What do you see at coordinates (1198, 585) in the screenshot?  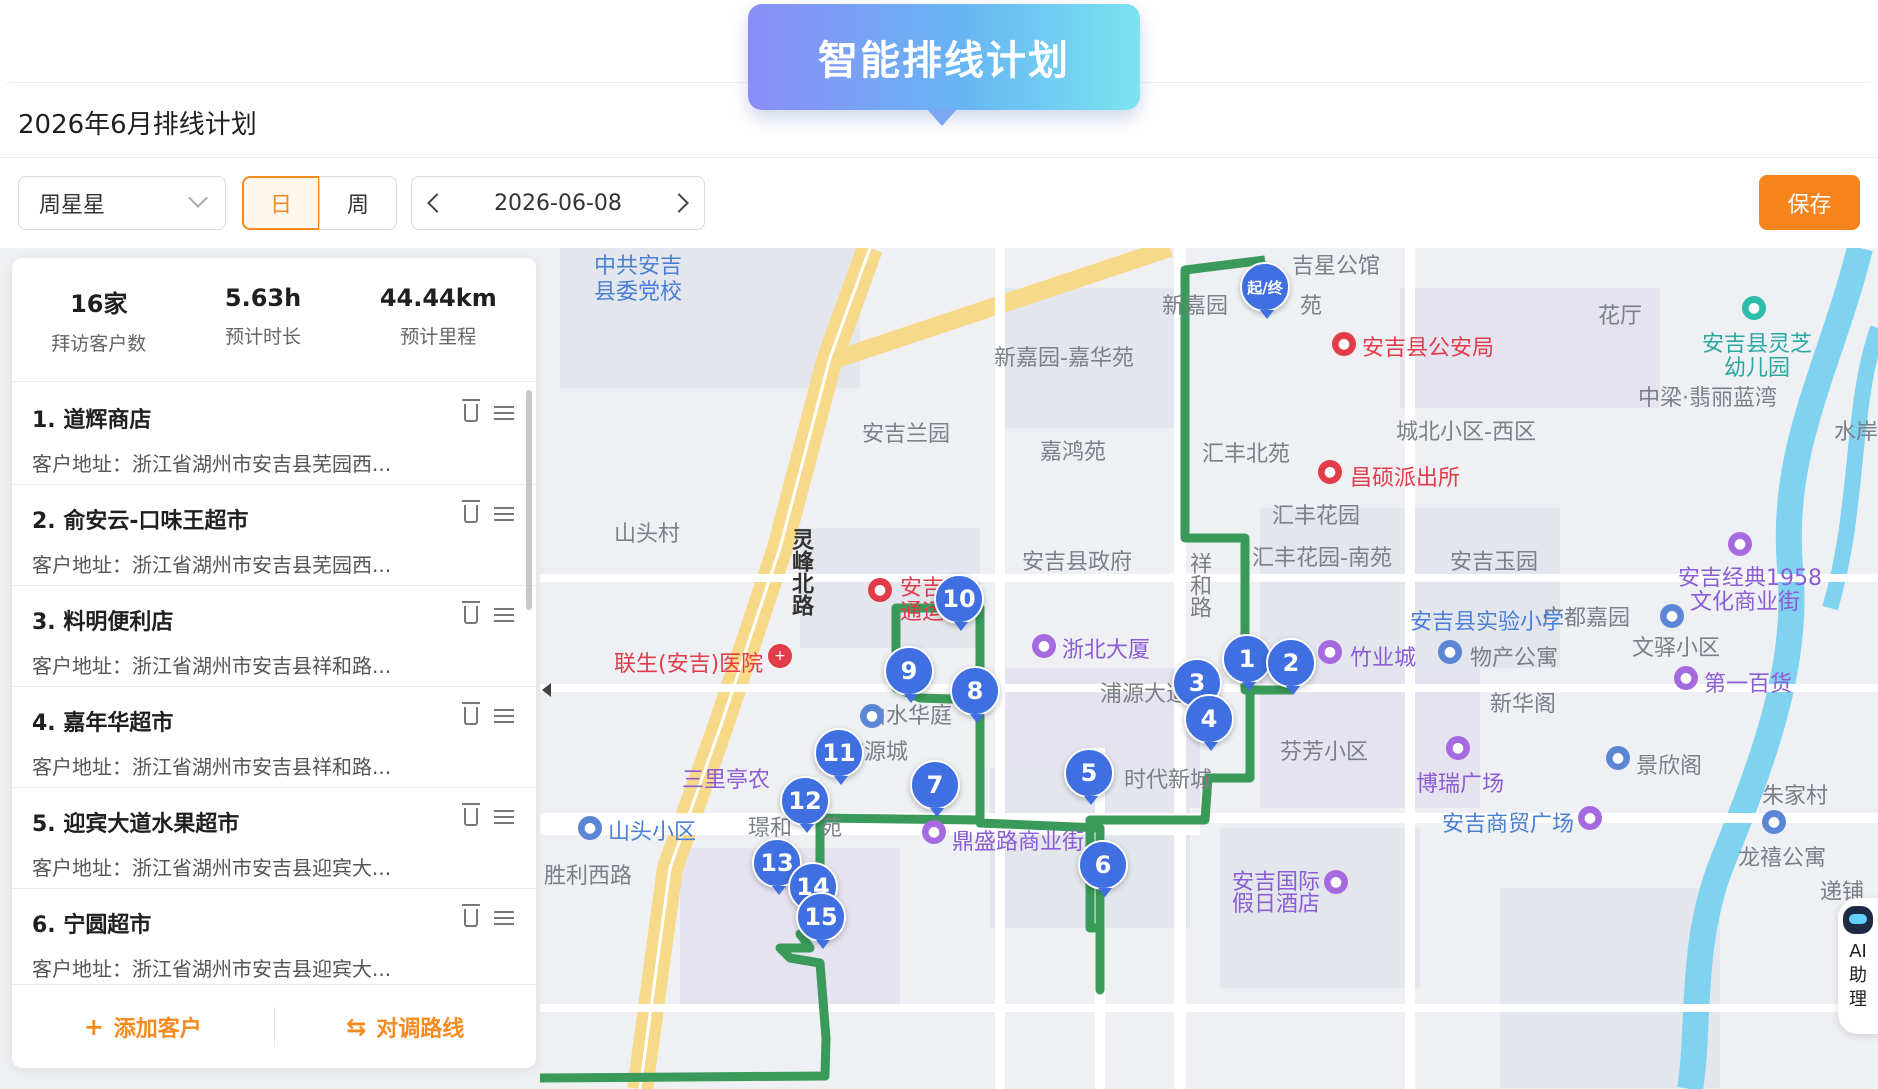 I see `road-label: 祥和路` at bounding box center [1198, 585].